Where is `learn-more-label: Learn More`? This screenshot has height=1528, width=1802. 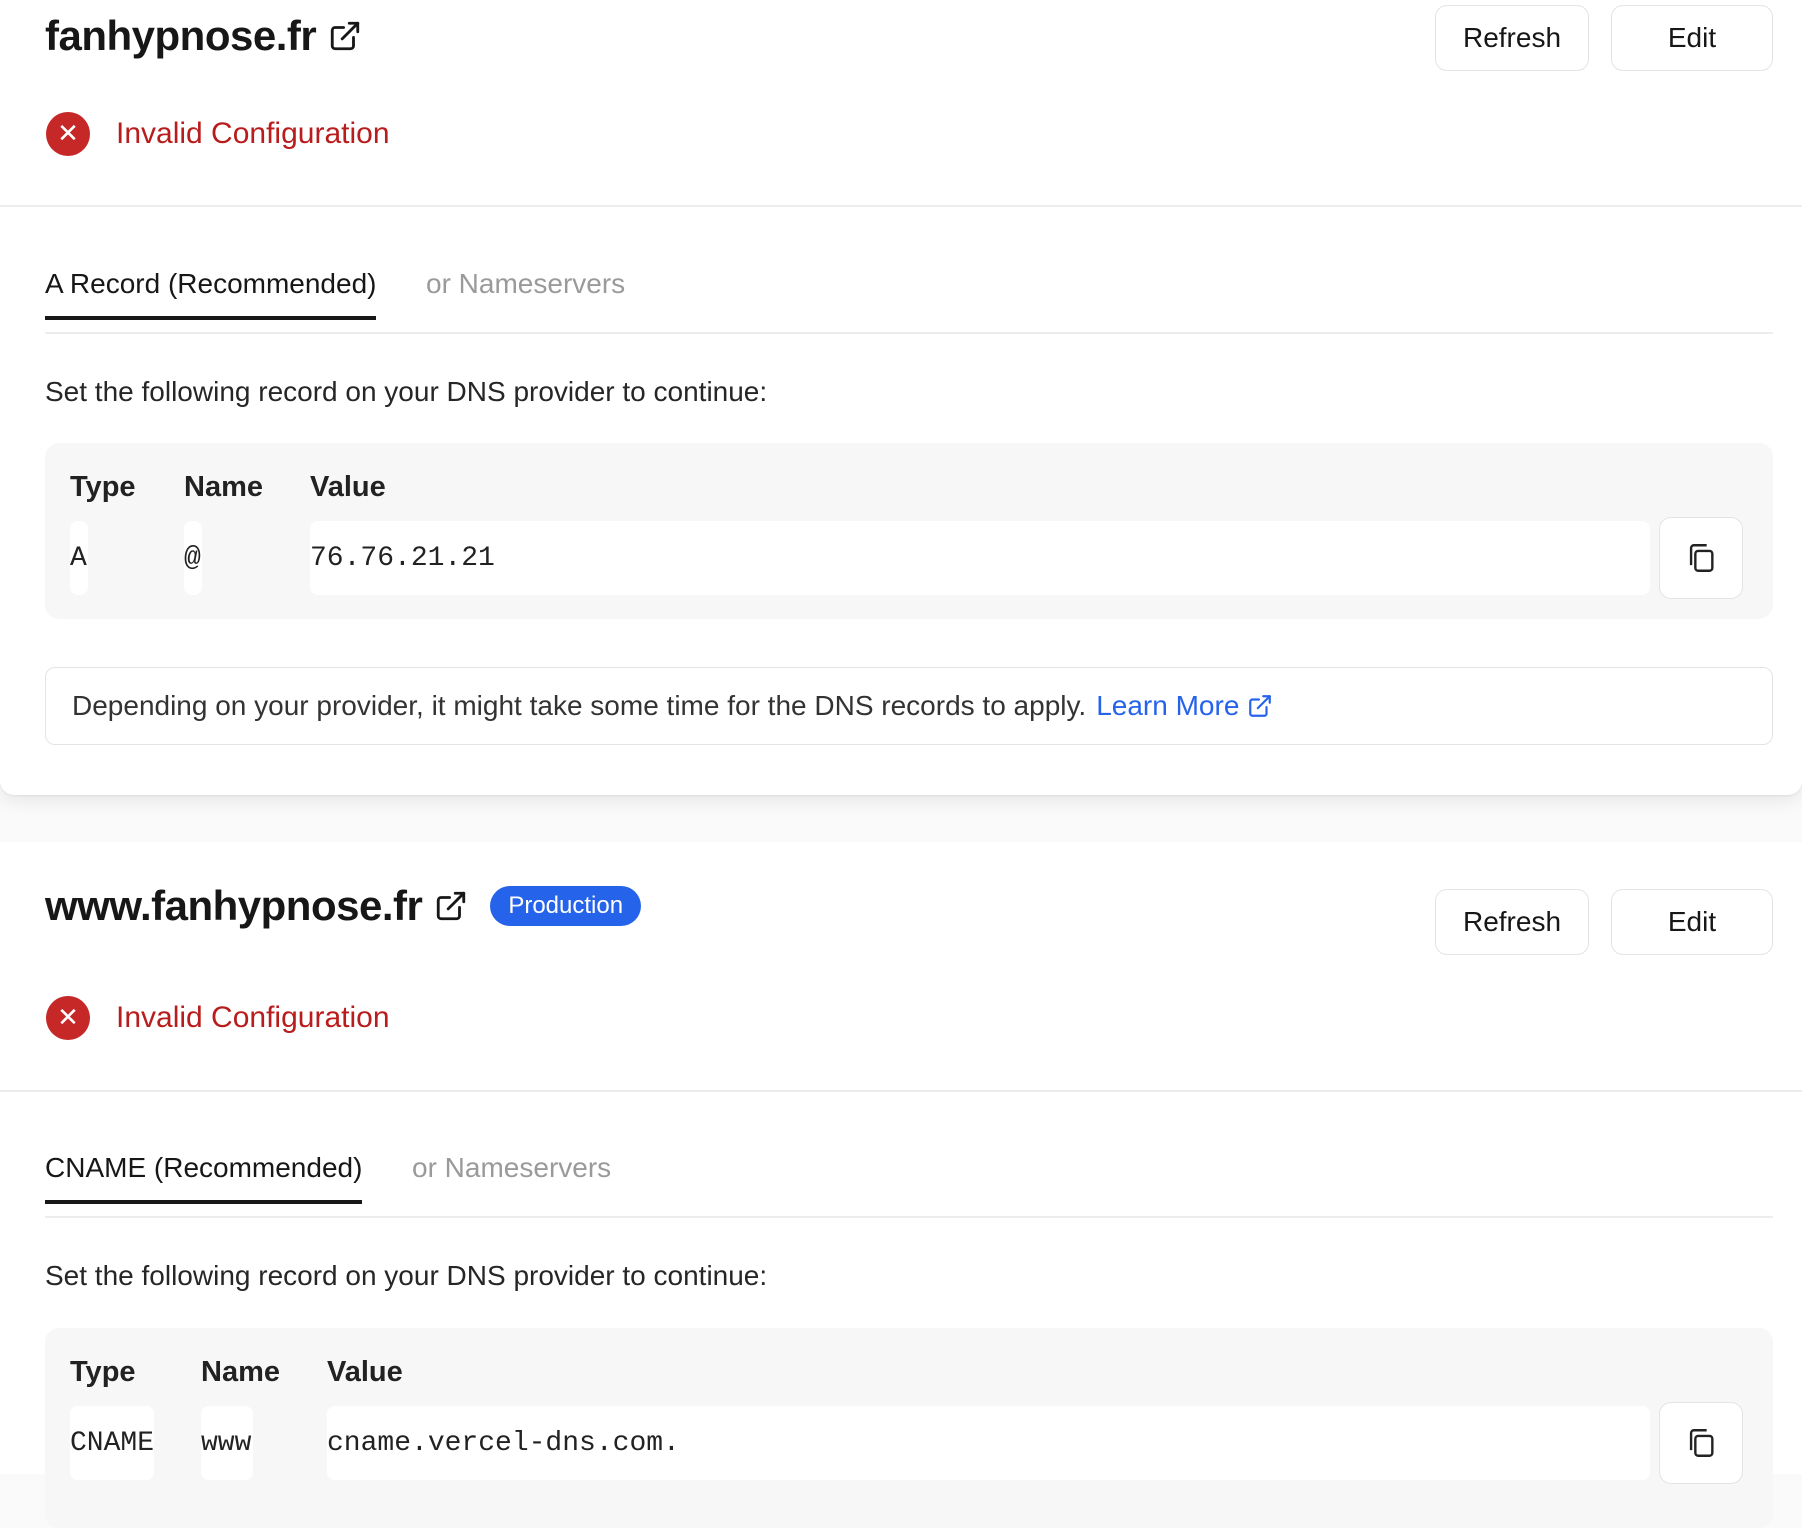 learn-more-label: Learn More is located at coordinates (1168, 705).